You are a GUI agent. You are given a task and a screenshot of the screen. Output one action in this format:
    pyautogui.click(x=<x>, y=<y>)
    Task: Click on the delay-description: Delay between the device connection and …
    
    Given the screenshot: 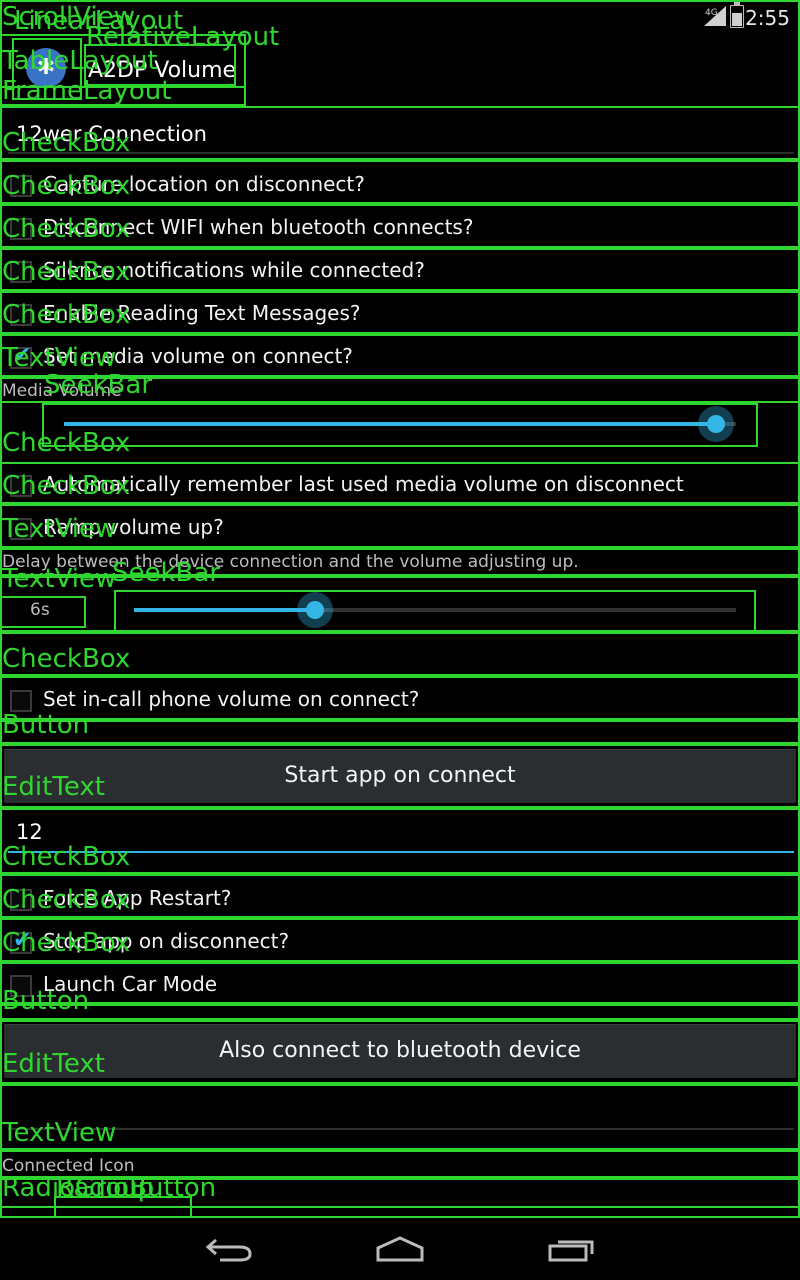 What is the action you would take?
    pyautogui.click(x=290, y=562)
    